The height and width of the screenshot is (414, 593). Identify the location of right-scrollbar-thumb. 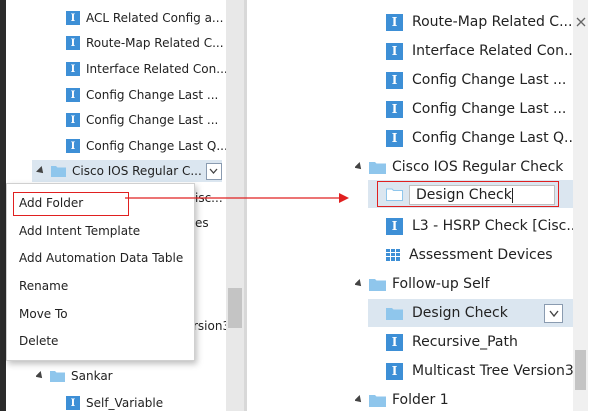
(580, 370).